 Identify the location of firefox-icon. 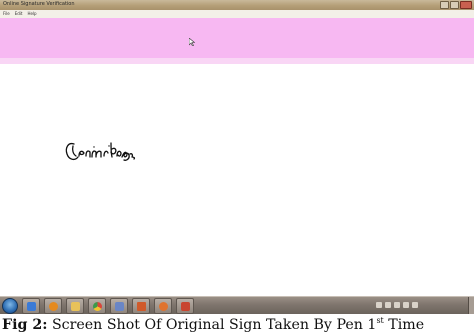
(163, 306).